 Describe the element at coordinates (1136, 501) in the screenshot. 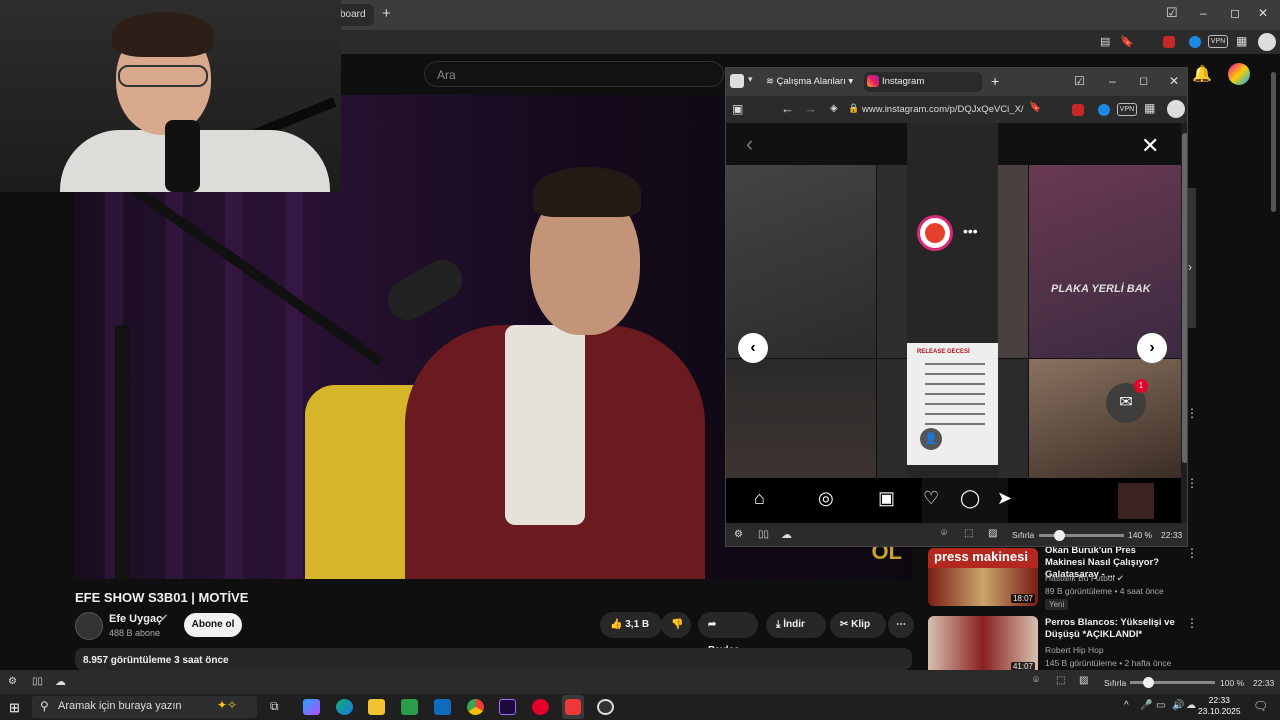

I see `profile-thumbnail` at that location.